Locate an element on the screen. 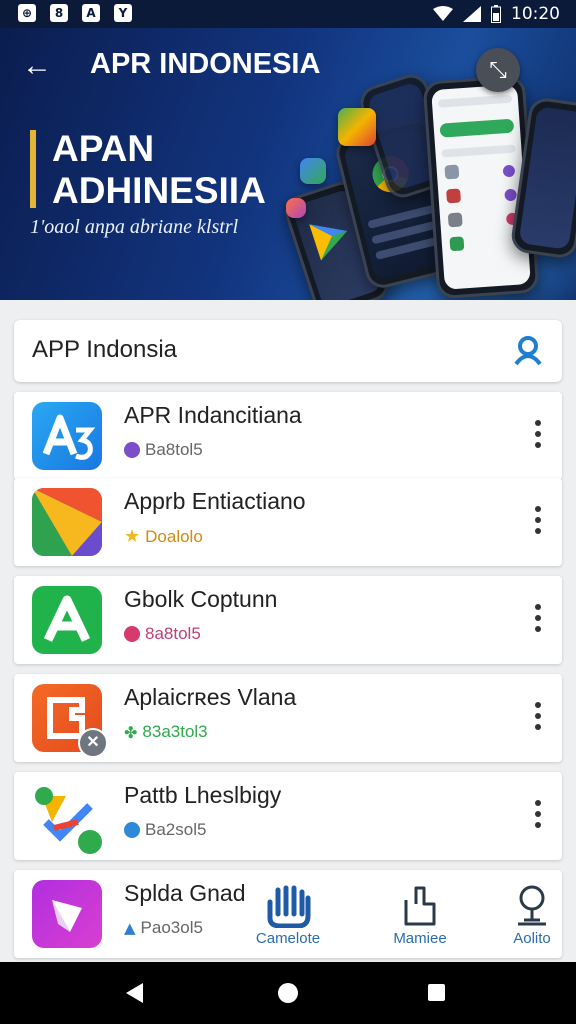 Image resolution: width=576 pixels, height=1024 pixels. app-subtitle: ✤ 83a3tol3 is located at coordinates (166, 732).